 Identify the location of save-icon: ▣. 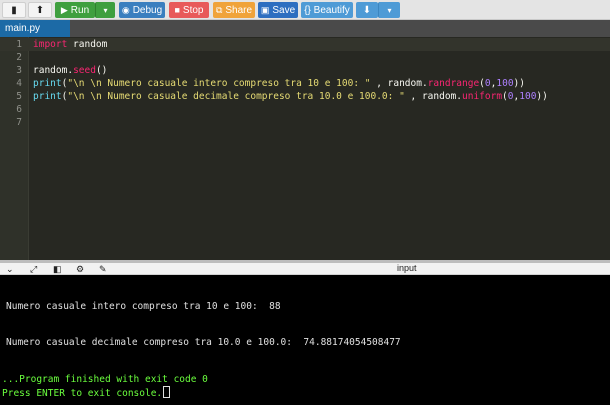
(265, 9).